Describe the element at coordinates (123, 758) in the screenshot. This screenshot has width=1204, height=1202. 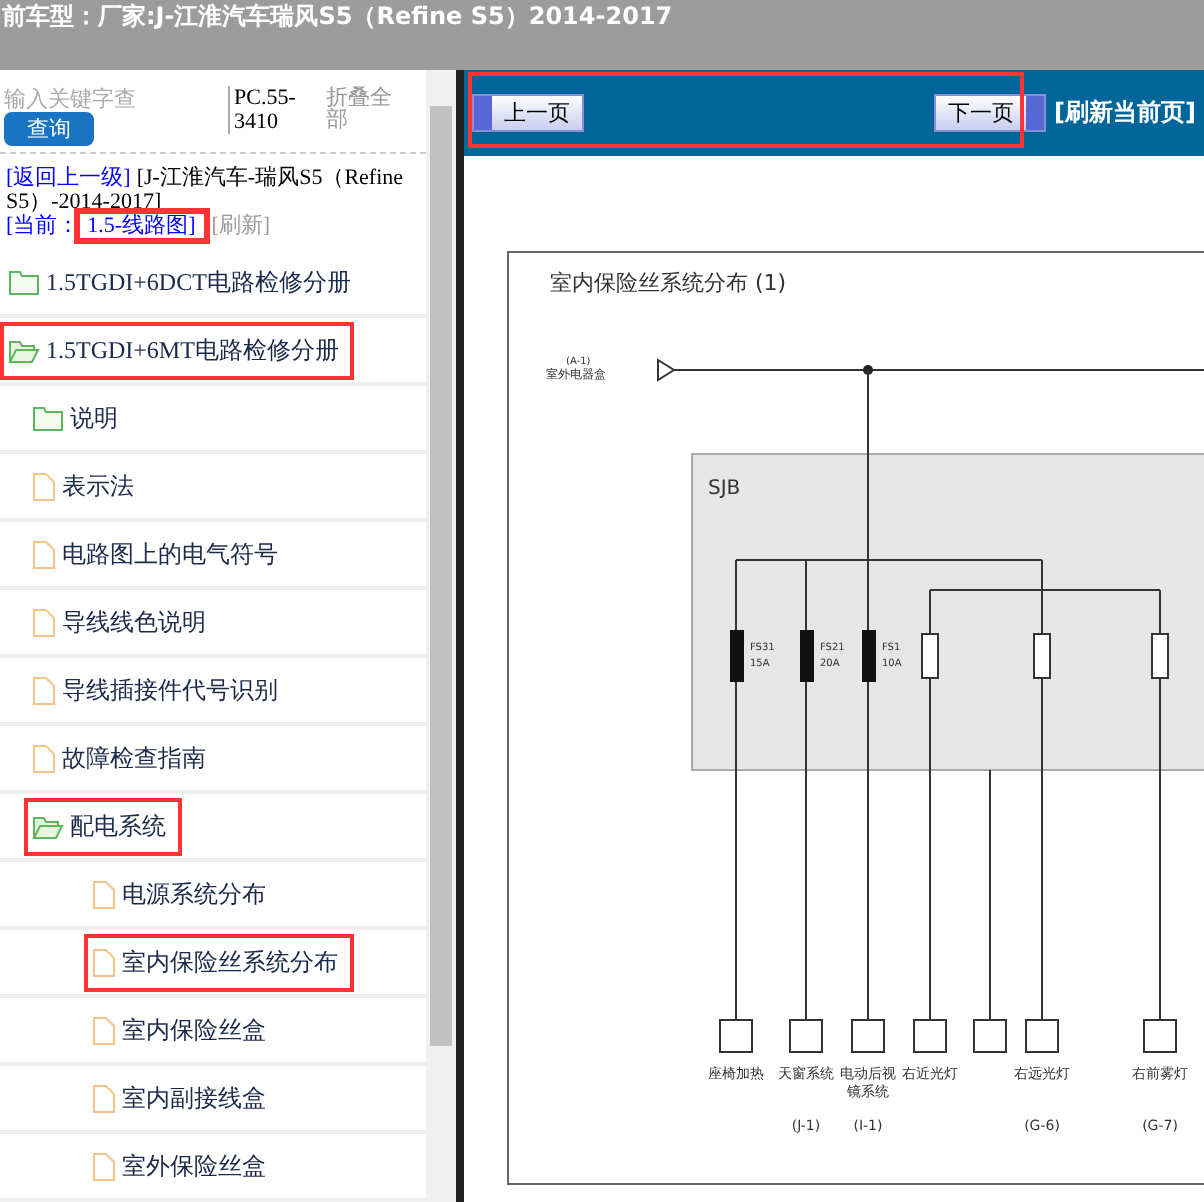
I see `tree-item: 故障检查指南` at that location.